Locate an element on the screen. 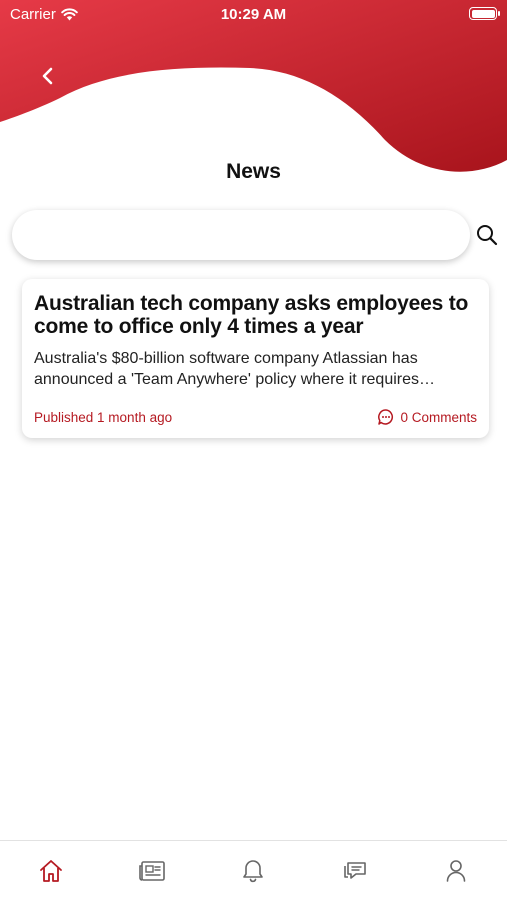 Image resolution: width=507 pixels, height=900 pixels. bell-icon is located at coordinates (253, 870).